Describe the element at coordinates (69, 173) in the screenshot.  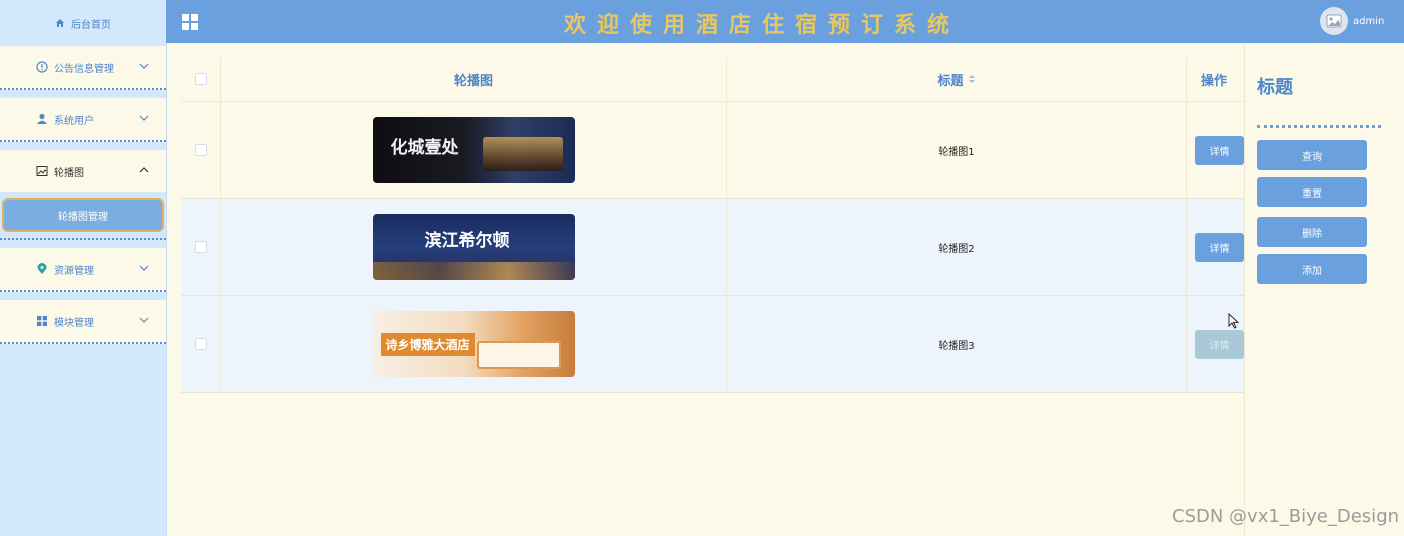
I see `sidebar-item-label: 轮播图` at that location.